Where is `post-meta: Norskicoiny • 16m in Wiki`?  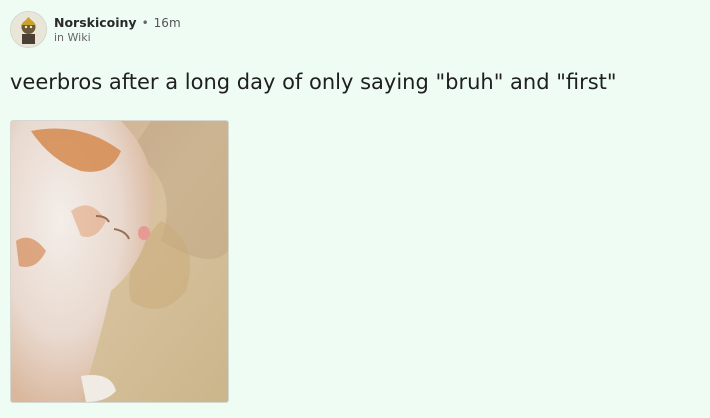
post-meta: Norskicoiny • 16m in Wiki is located at coordinates (117, 30).